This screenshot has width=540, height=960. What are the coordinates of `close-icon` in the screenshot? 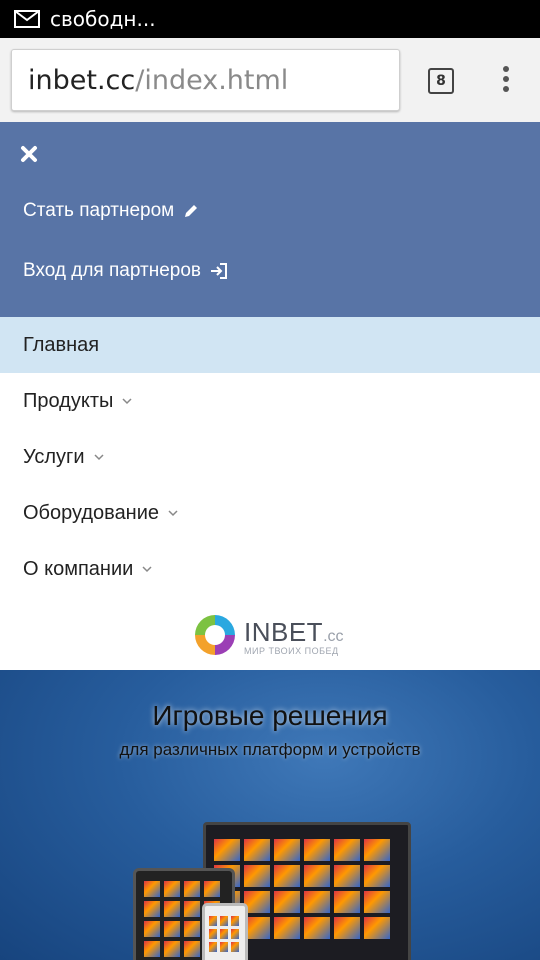 It's located at (29, 156).